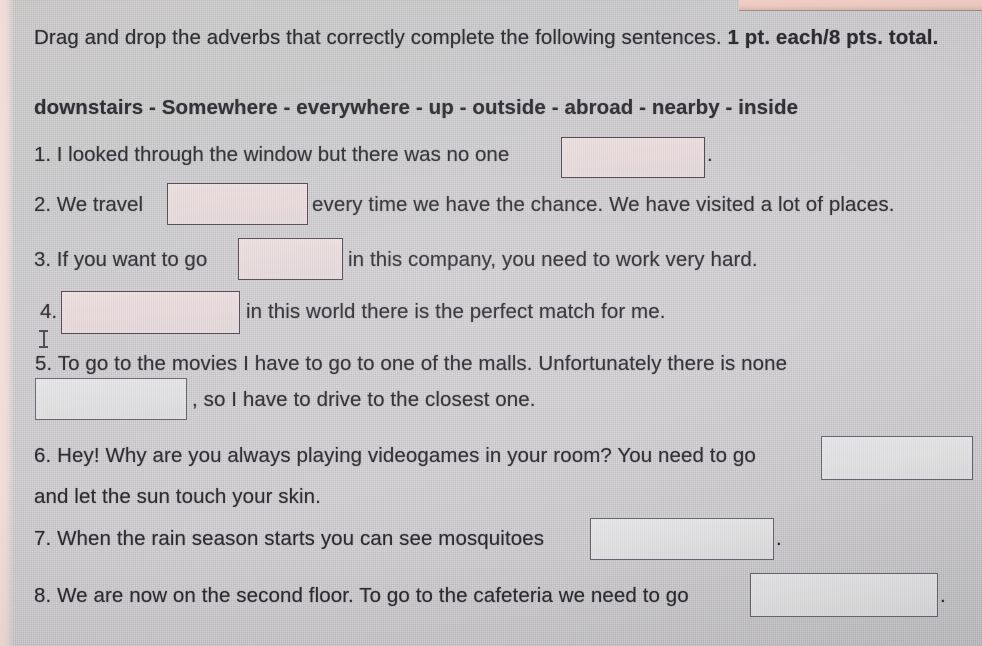  I want to click on question-3-text-before: 3. If you want to go, so click(121, 259).